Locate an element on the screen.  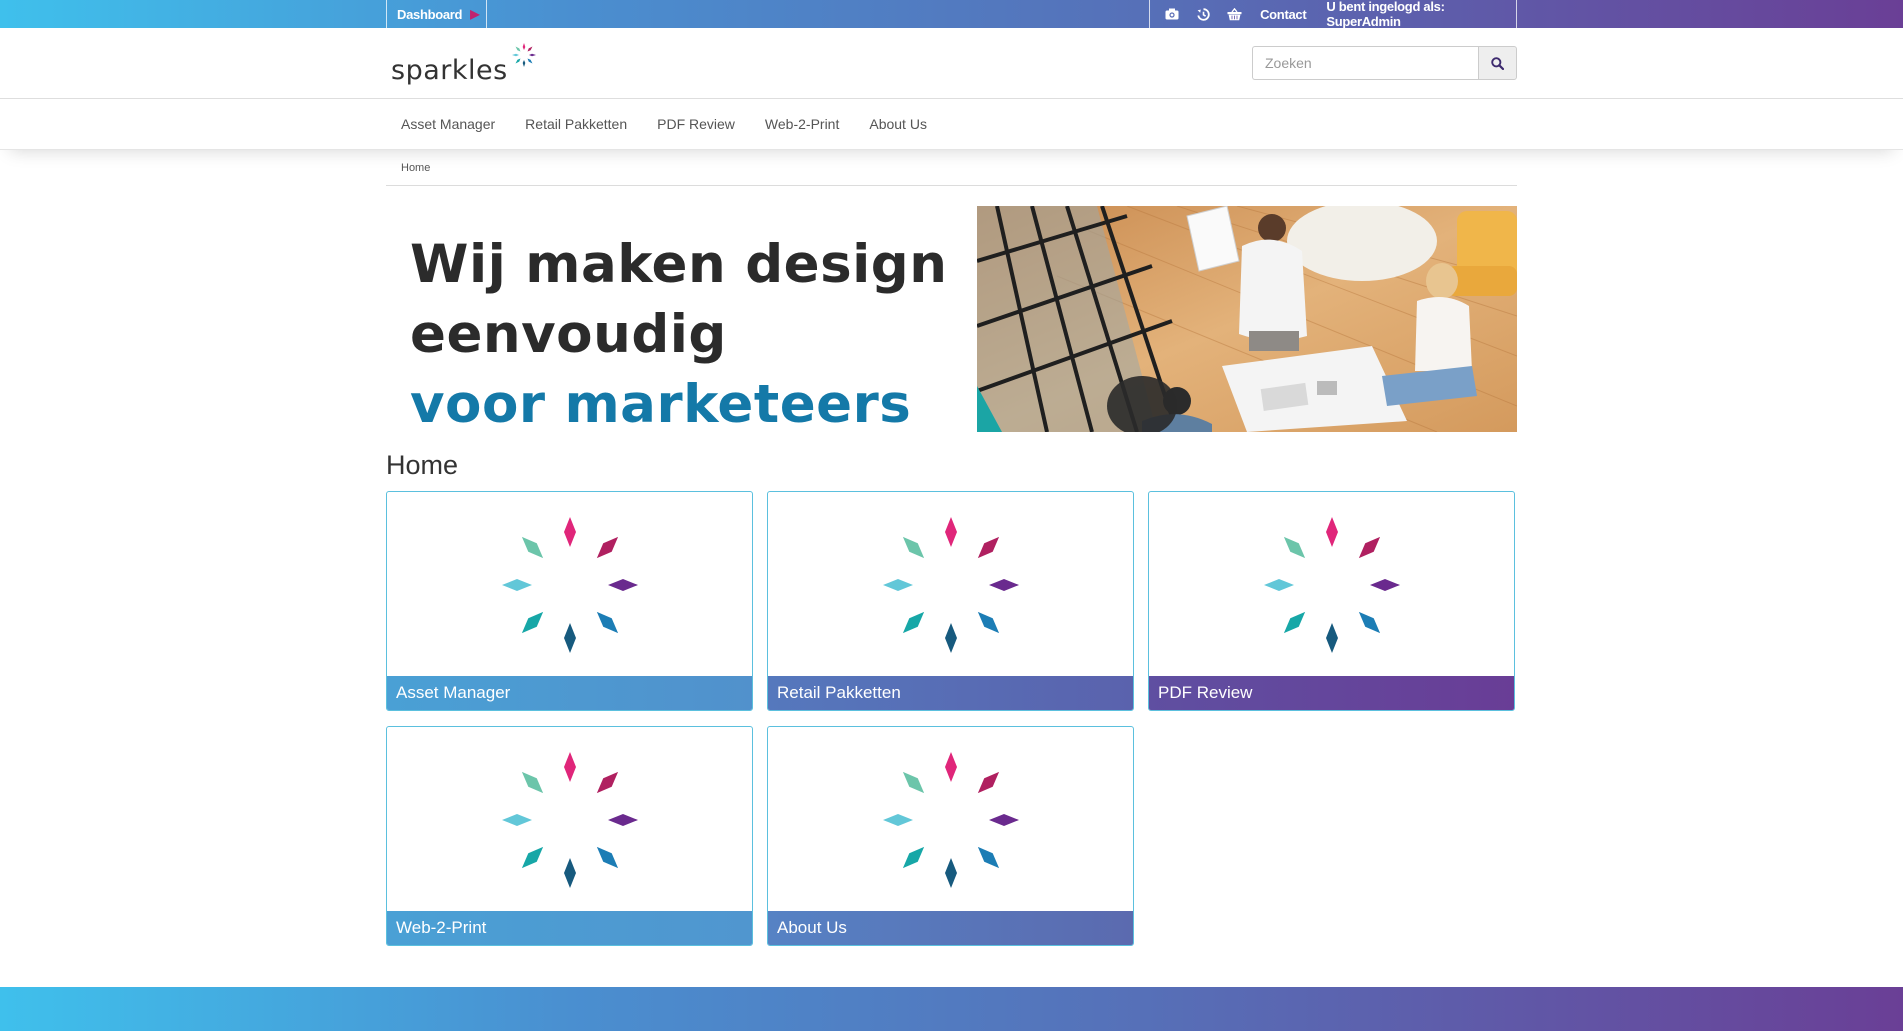
tile-label: Asset Manager is located at coordinates (569, 693).